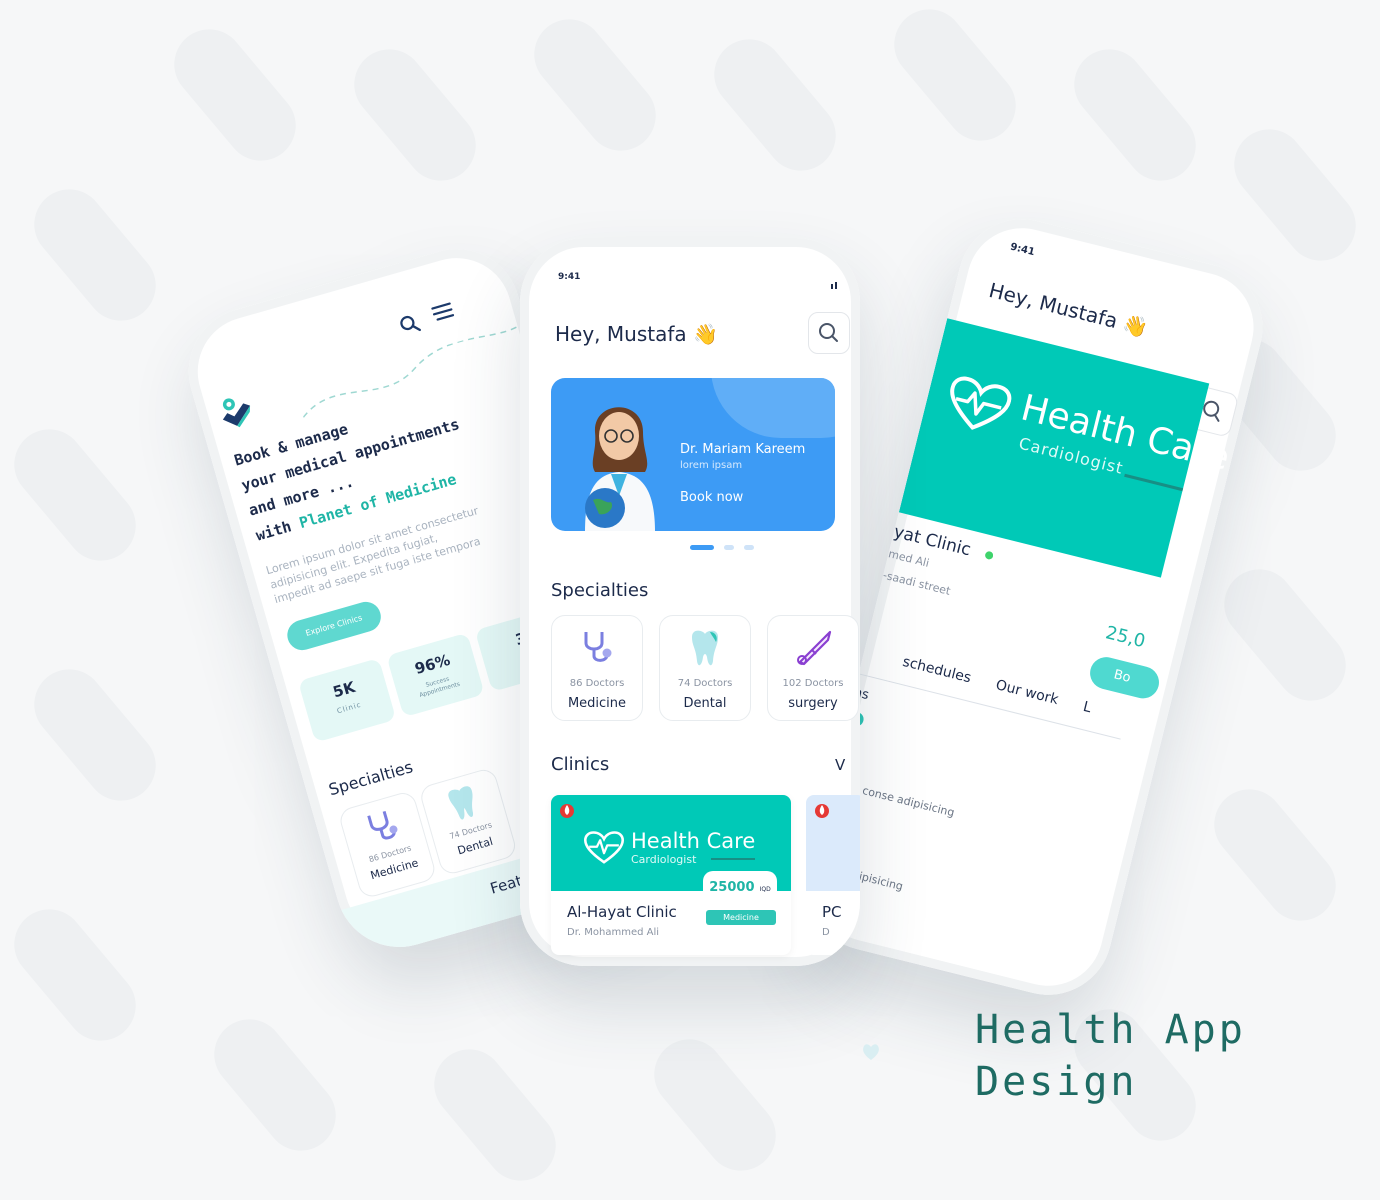 This screenshot has width=1380, height=1200. What do you see at coordinates (702, 547) in the screenshot?
I see `carousel-dot-active` at bounding box center [702, 547].